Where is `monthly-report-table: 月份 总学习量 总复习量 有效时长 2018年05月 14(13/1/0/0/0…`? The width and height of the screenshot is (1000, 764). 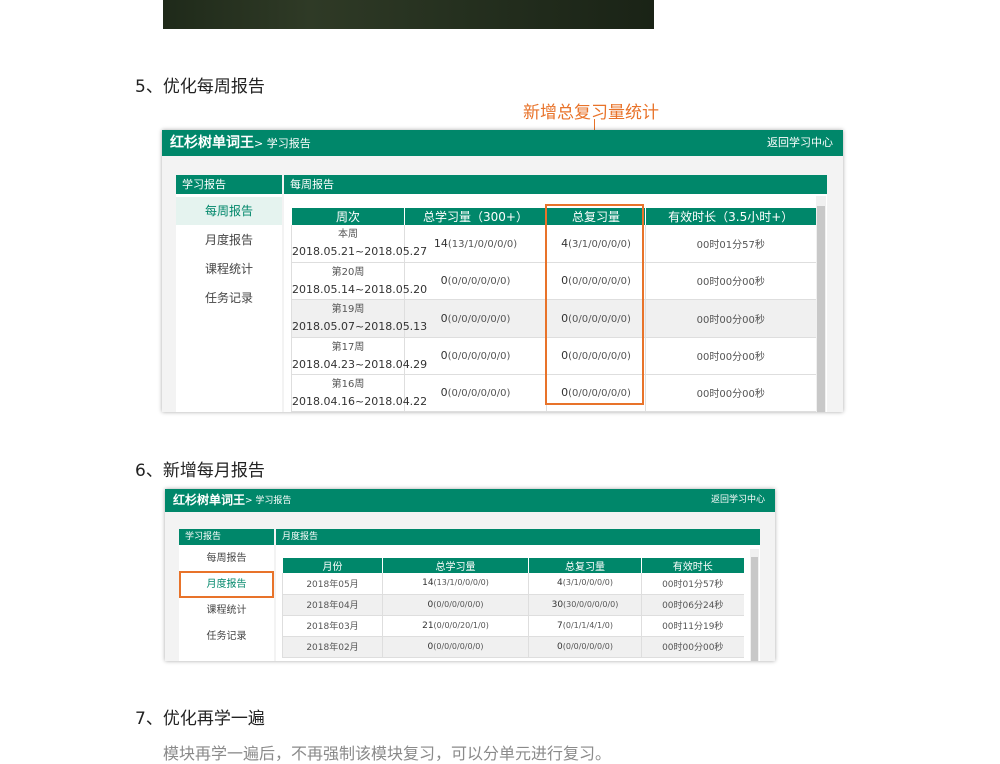 monthly-report-table: 月份 总学习量 总复习量 有效时长 2018年05月 14(13/1/0/0/0… is located at coordinates (513, 608).